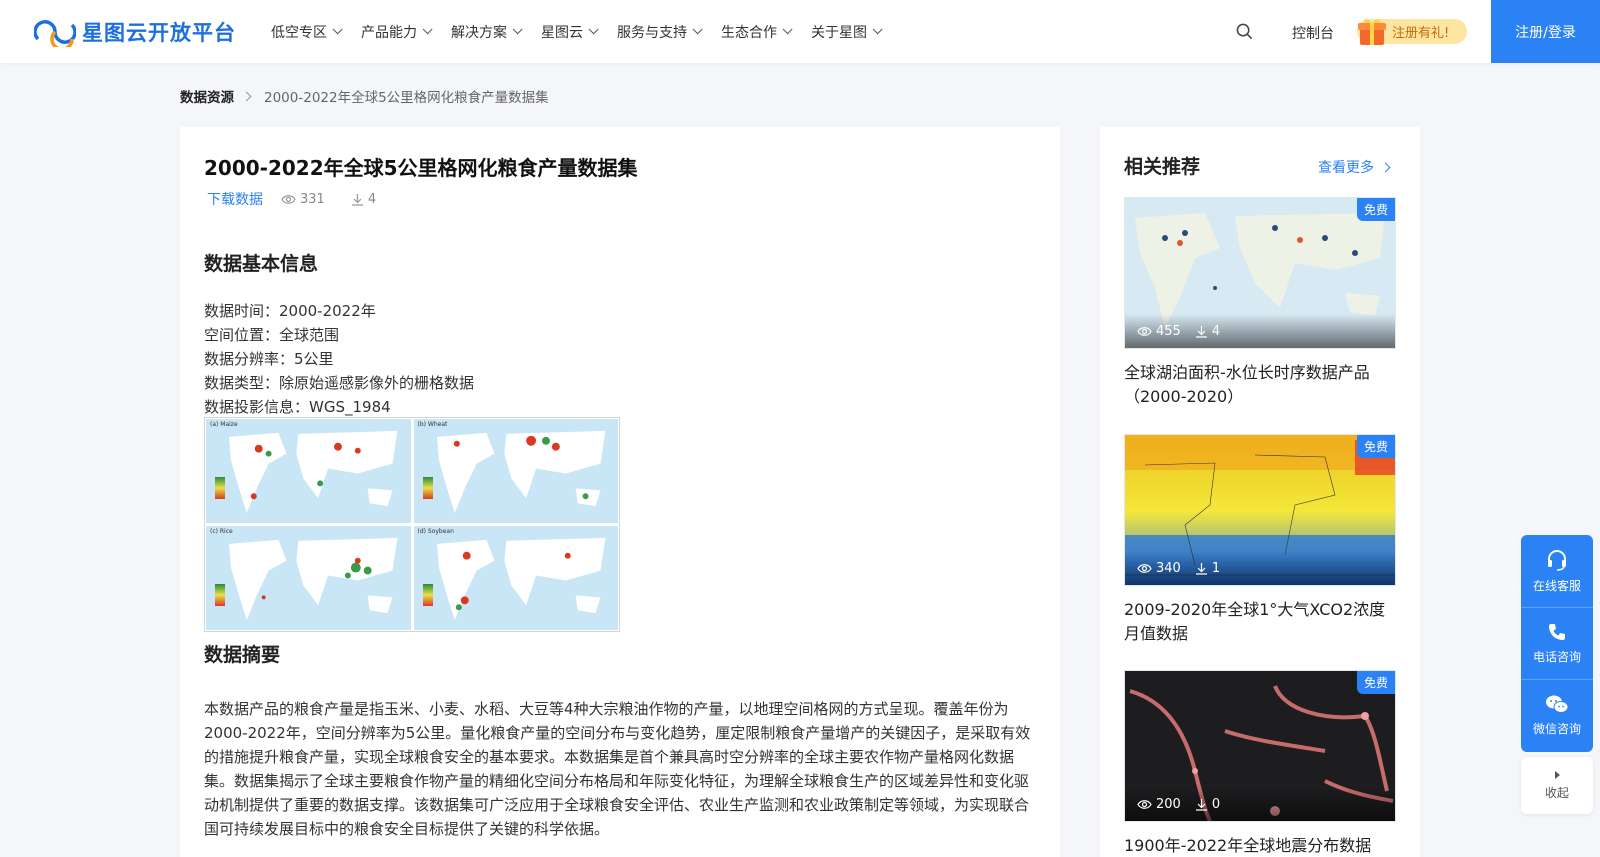  I want to click on download-count: 0, so click(1207, 804).